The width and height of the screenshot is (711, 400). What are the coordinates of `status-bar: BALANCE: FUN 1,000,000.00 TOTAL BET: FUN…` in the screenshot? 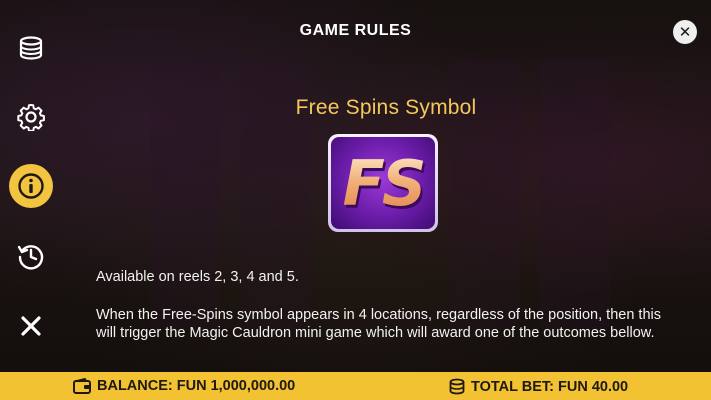 It's located at (355, 386).